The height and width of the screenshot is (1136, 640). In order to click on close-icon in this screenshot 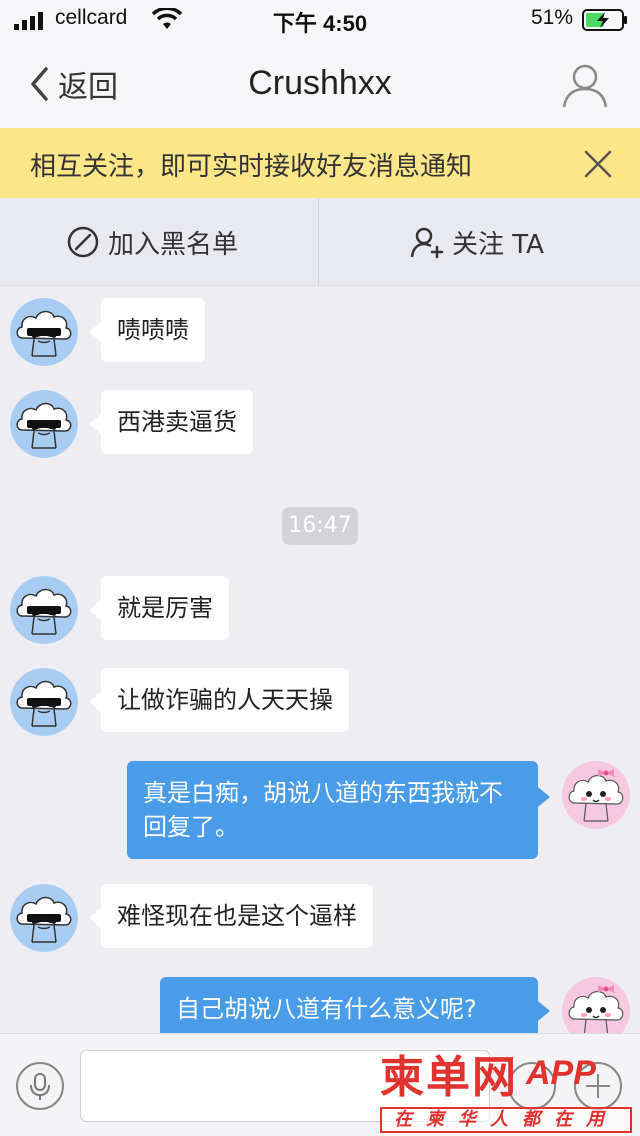, I will do `click(598, 164)`.